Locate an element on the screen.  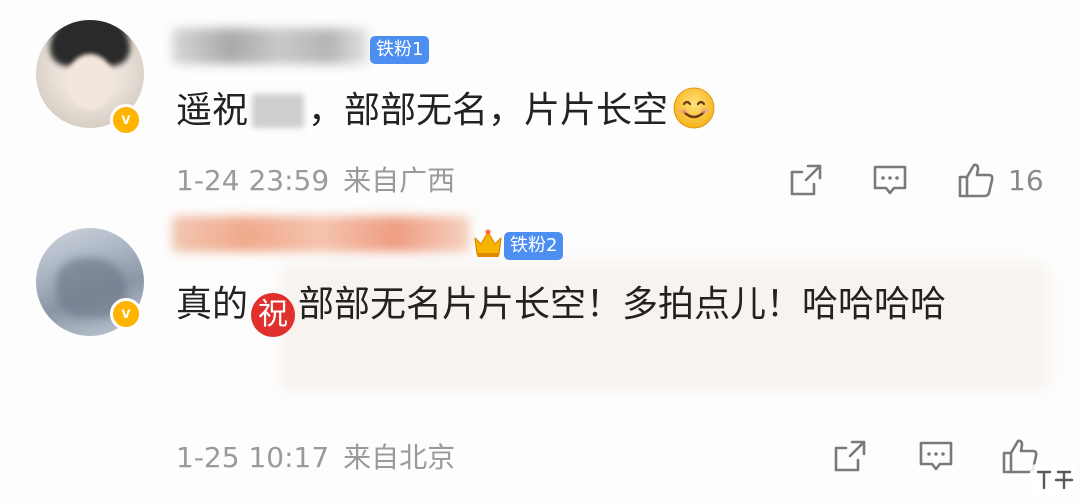
comment-meta: 1-24 23:59 来自广西 is located at coordinates (315, 181).